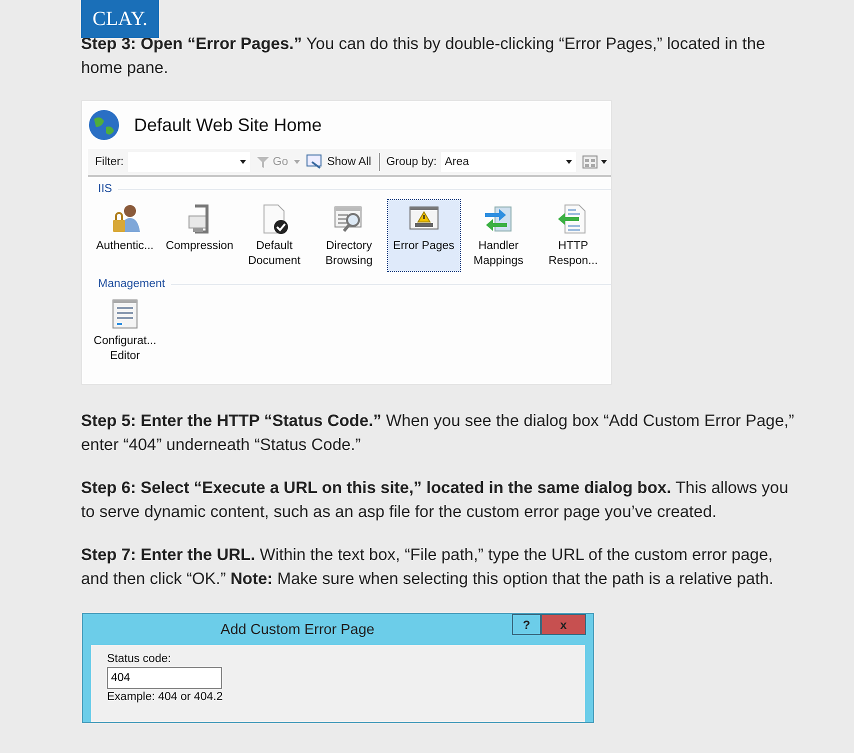 The image size is (854, 753). I want to click on dialog-title: Add Custom Error Page, so click(298, 629).